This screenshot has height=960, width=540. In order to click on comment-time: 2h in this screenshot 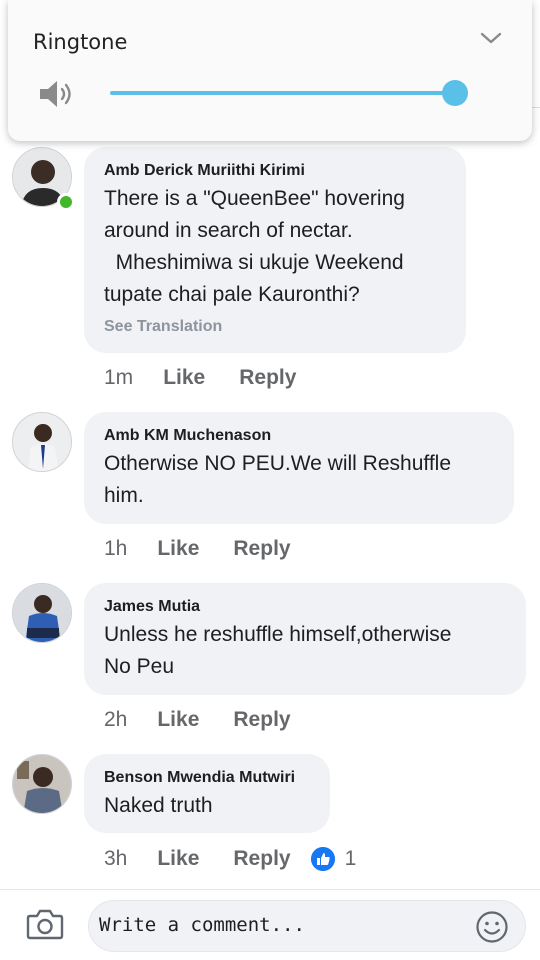, I will do `click(116, 719)`.